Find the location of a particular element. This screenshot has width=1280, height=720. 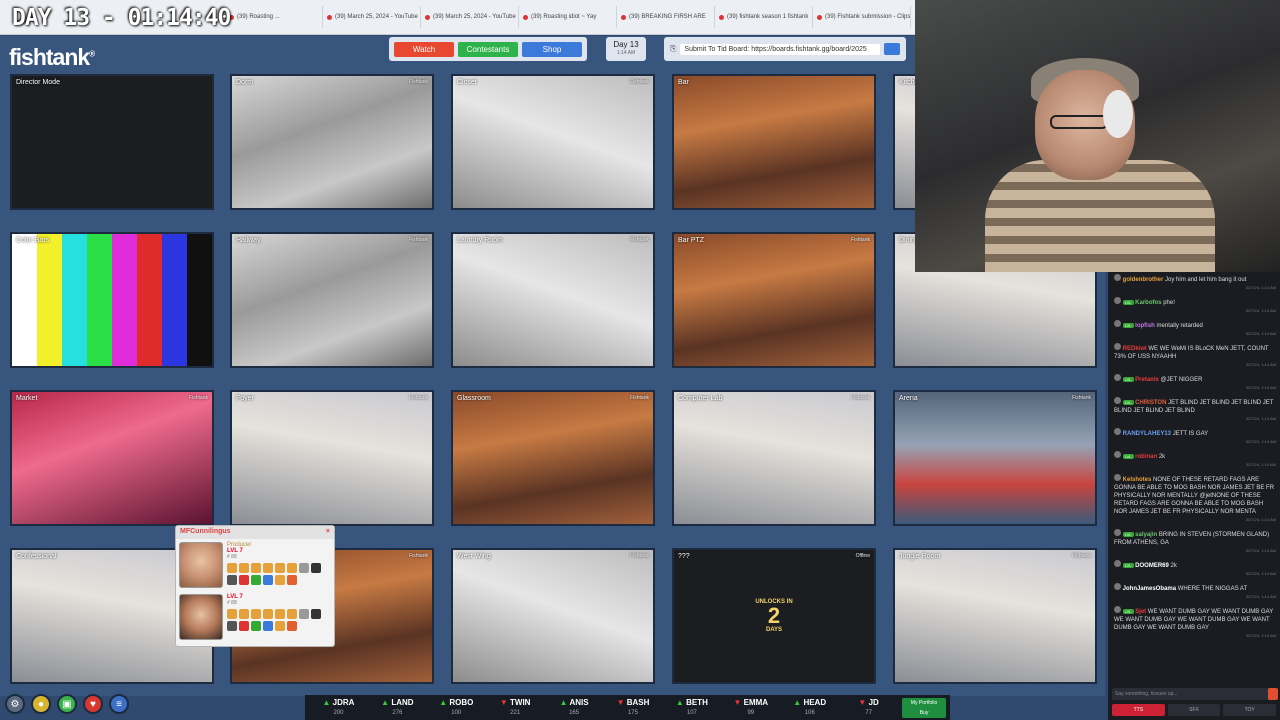

chat-username: DOOMER69 is located at coordinates (1152, 566).